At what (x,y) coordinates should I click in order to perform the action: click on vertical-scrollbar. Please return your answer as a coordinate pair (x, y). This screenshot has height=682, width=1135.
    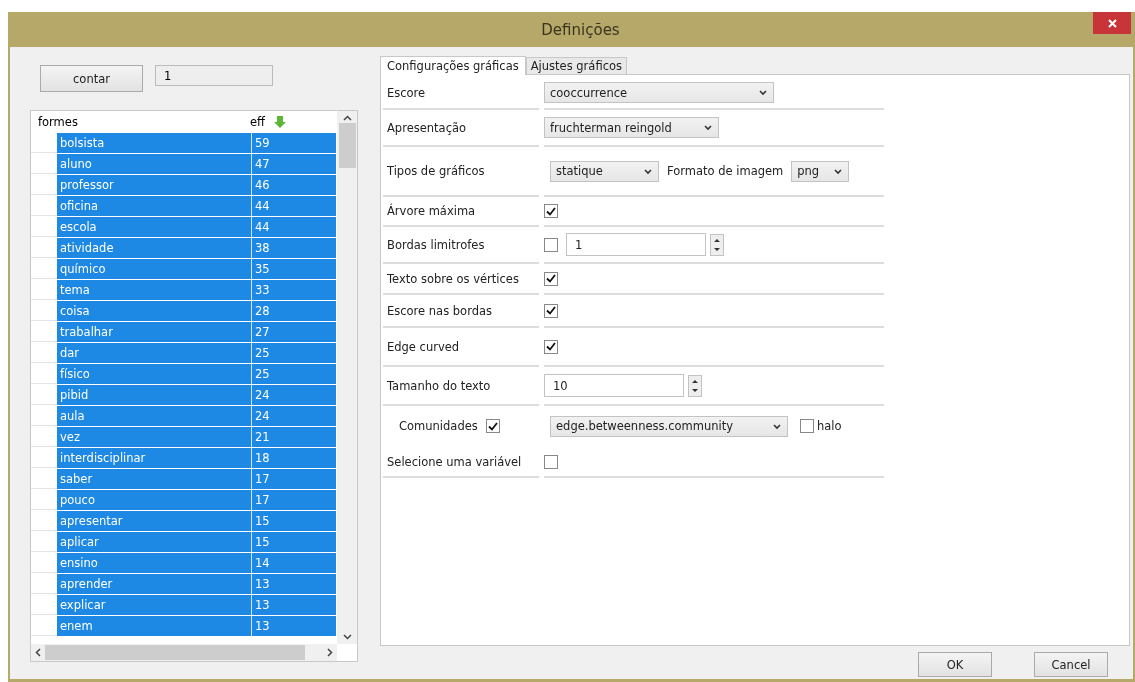
    Looking at the image, I should click on (347, 377).